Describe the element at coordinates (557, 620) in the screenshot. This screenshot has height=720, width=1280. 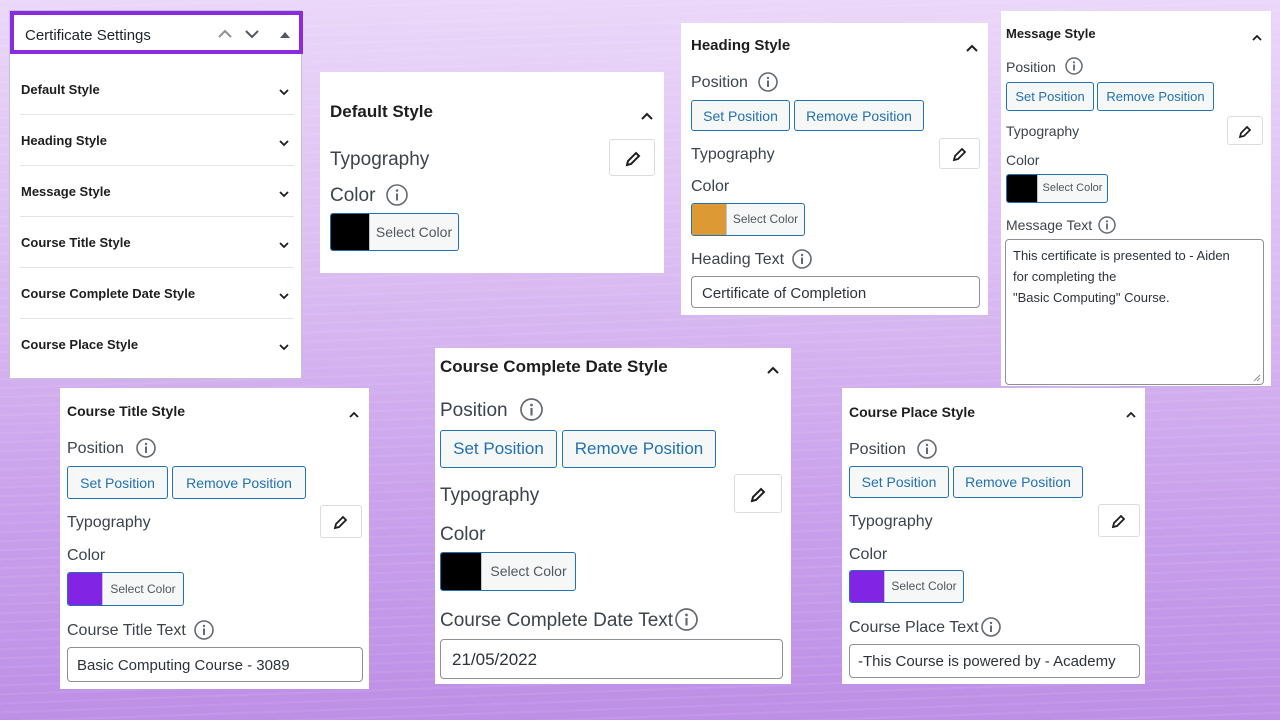
I see `course-complete-date-text-label: Course Complete Date Text` at that location.